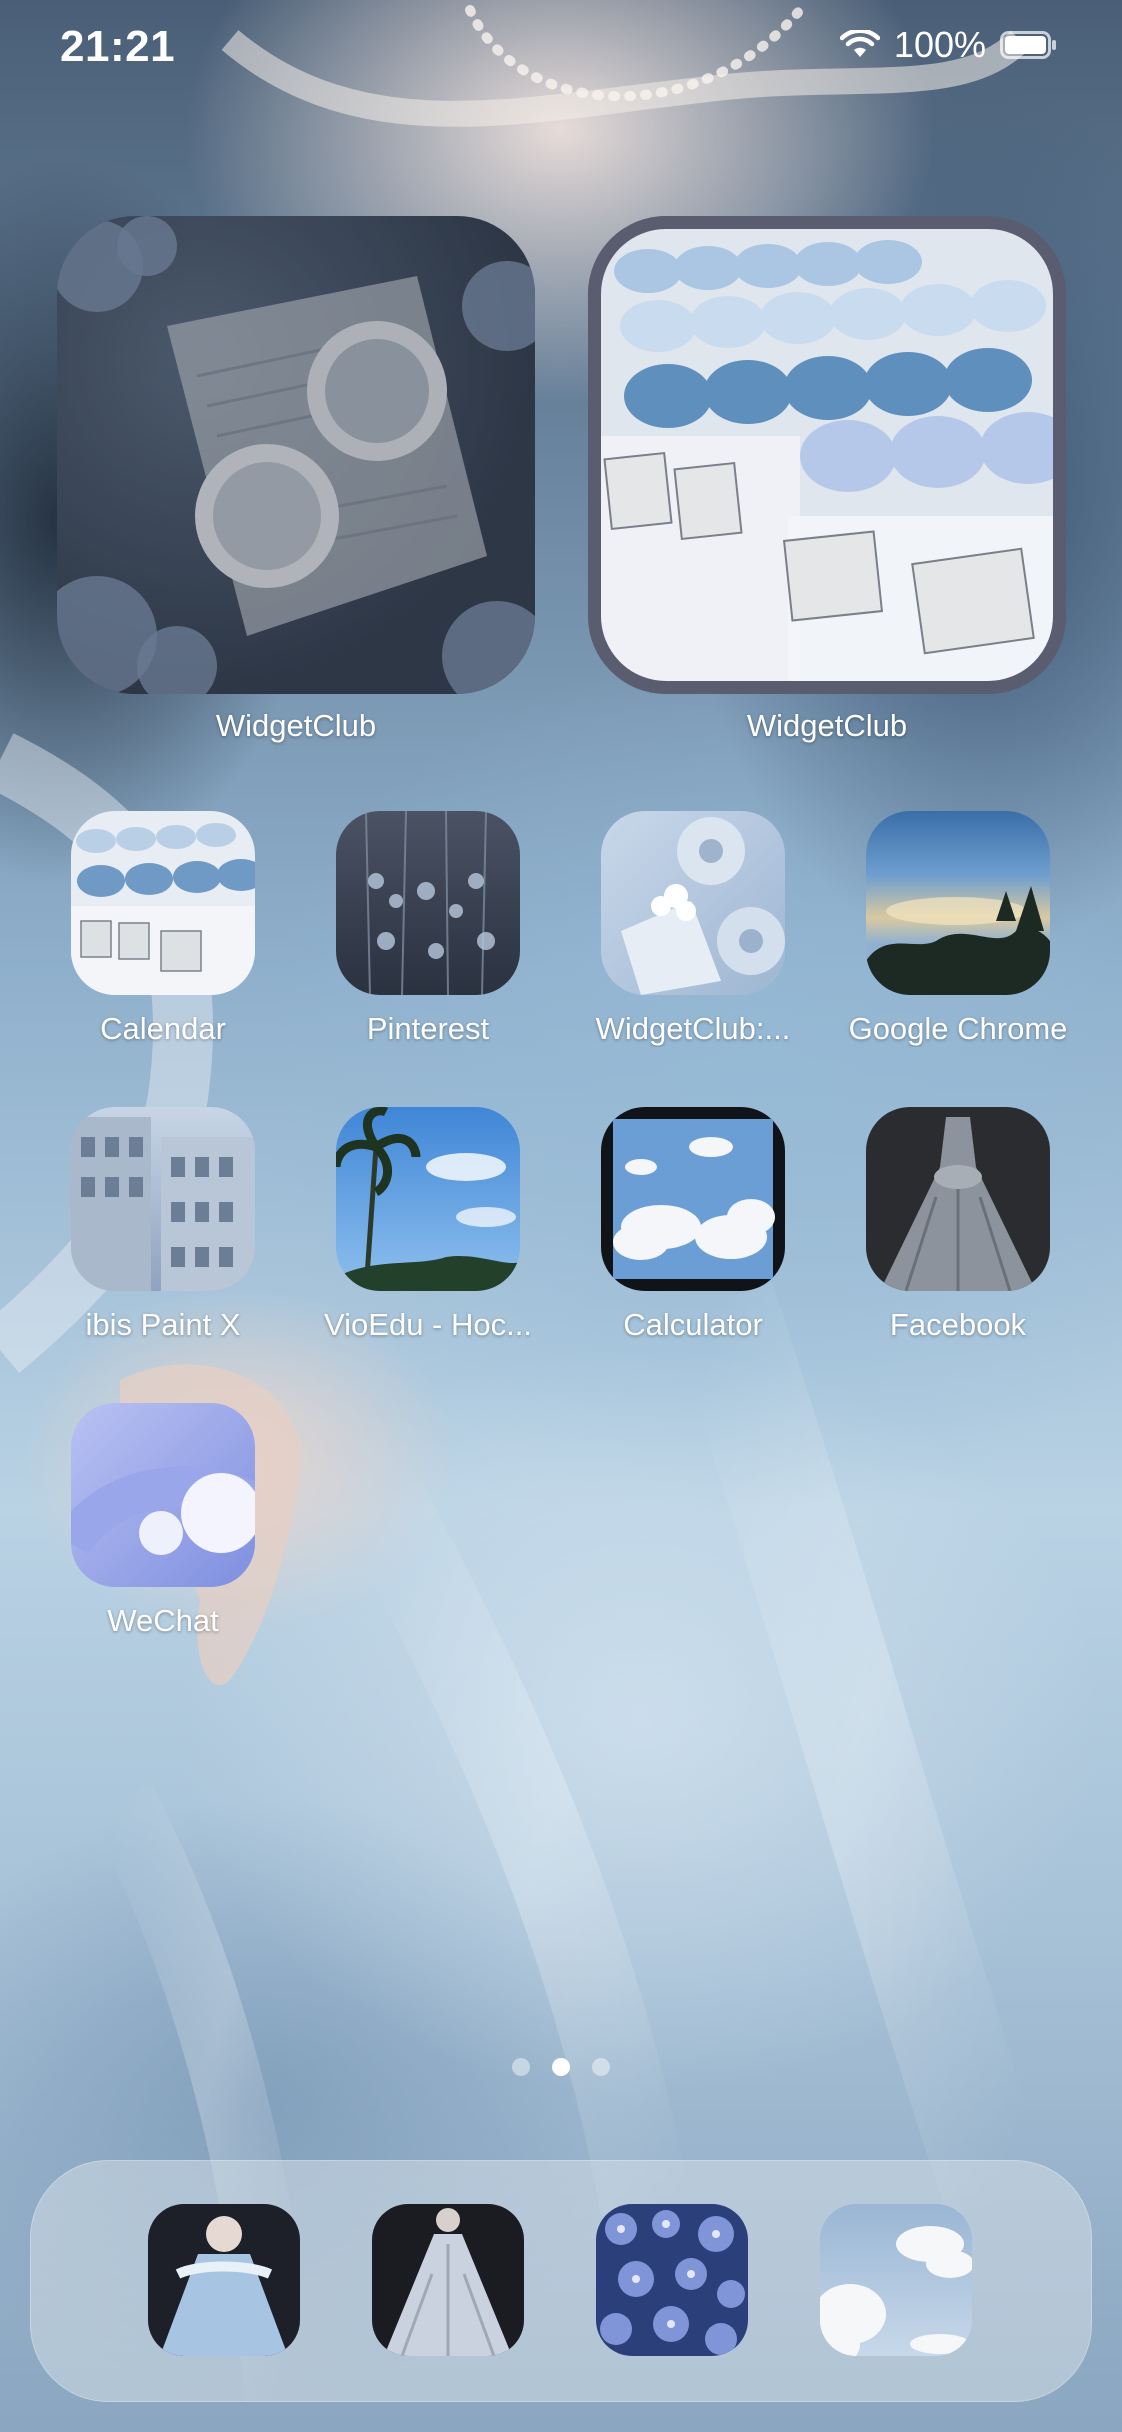  I want to click on app-facebook: Facebook, so click(958, 1224).